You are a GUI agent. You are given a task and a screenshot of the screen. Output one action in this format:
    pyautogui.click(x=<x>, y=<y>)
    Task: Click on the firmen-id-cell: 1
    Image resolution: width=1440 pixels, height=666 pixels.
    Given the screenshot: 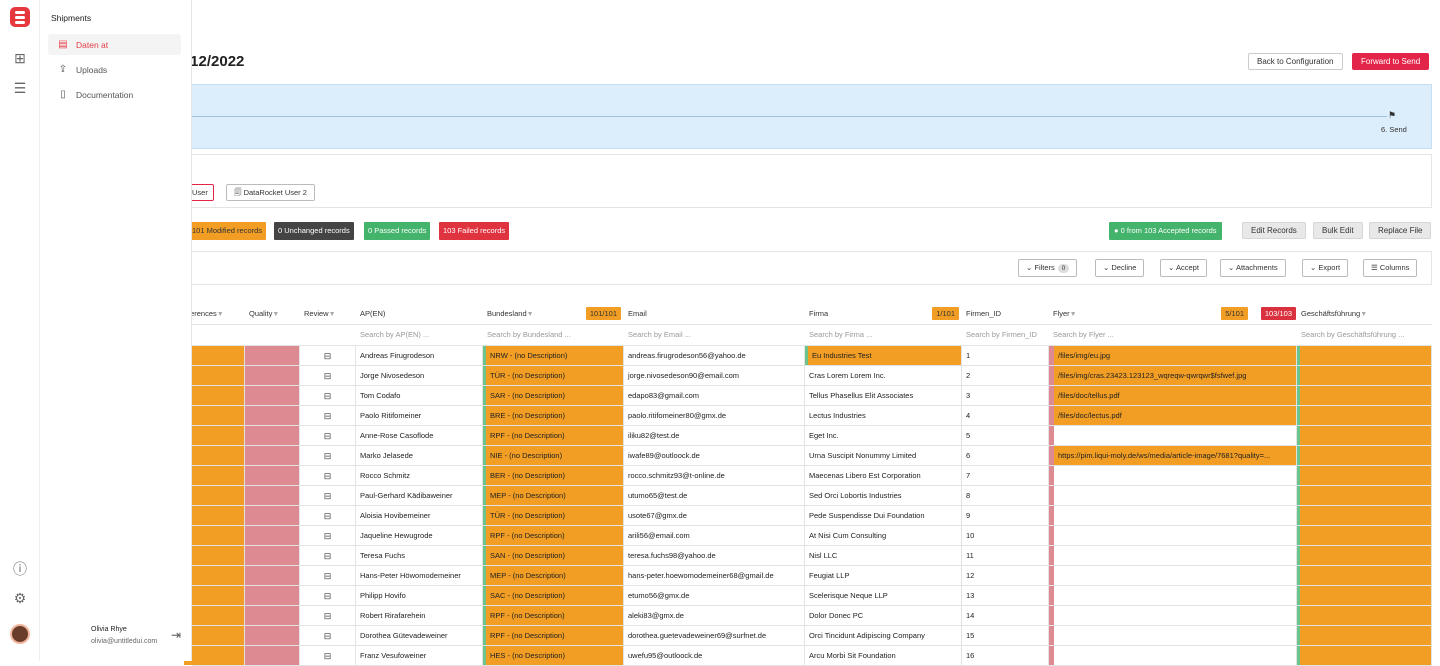 What is the action you would take?
    pyautogui.click(x=1005, y=355)
    